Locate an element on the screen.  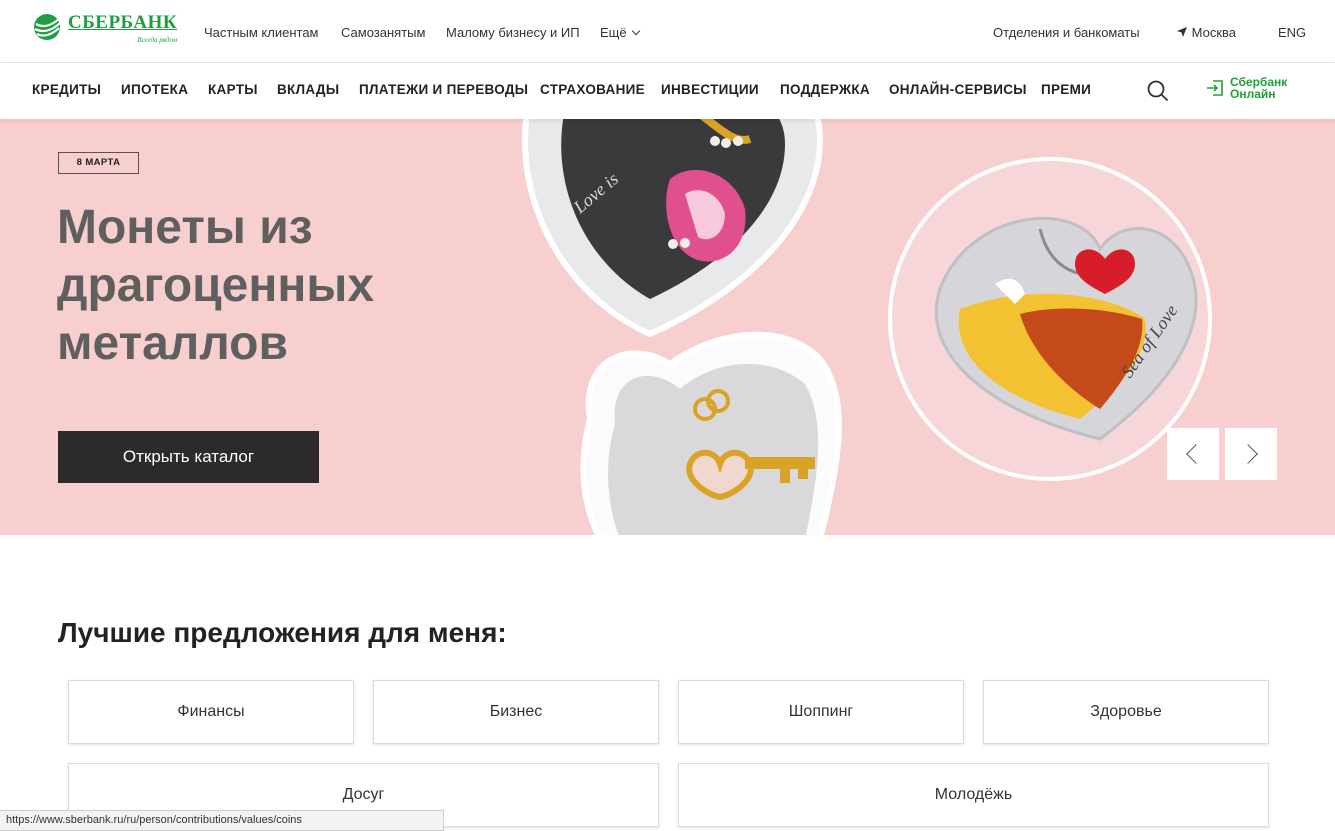
nav-support: ПОДДЕРЖКА is located at coordinates (825, 89).